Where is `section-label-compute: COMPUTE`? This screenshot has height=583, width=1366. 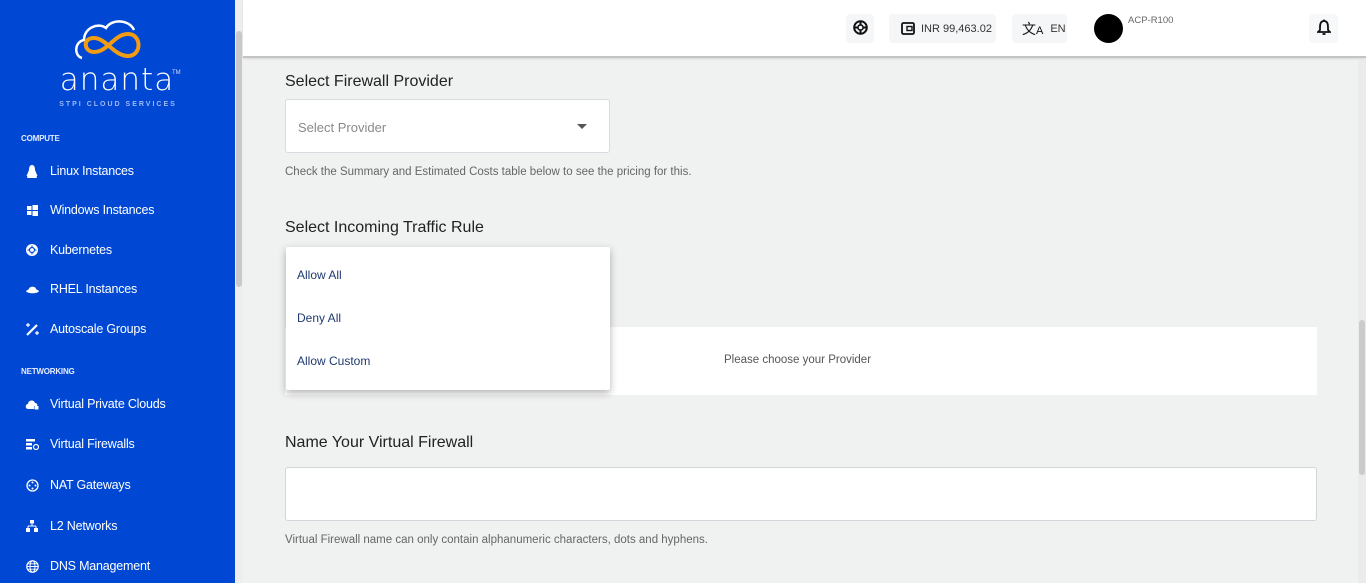
section-label-compute: COMPUTE is located at coordinates (40, 138).